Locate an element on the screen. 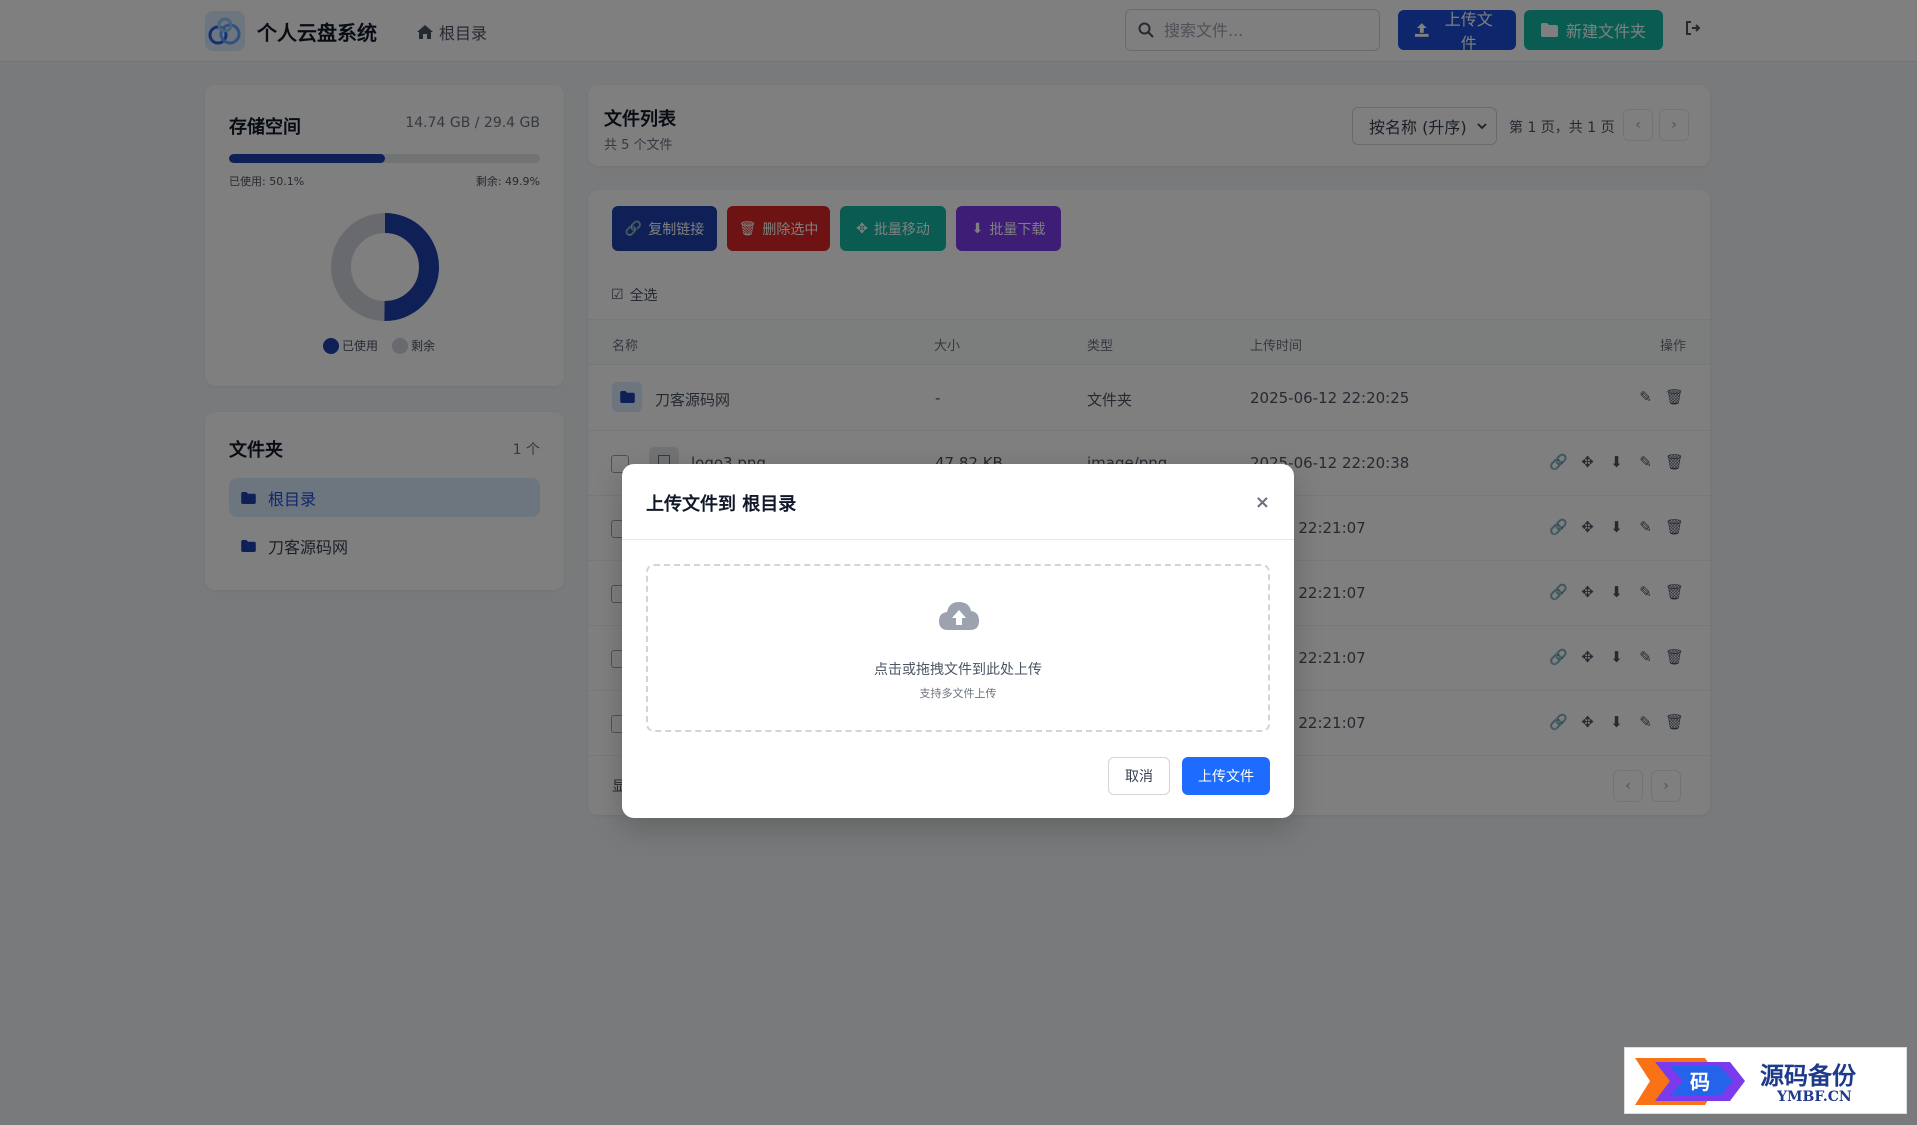 The width and height of the screenshot is (1917, 1125). watermark-logo-char: 码 is located at coordinates (1700, 1082).